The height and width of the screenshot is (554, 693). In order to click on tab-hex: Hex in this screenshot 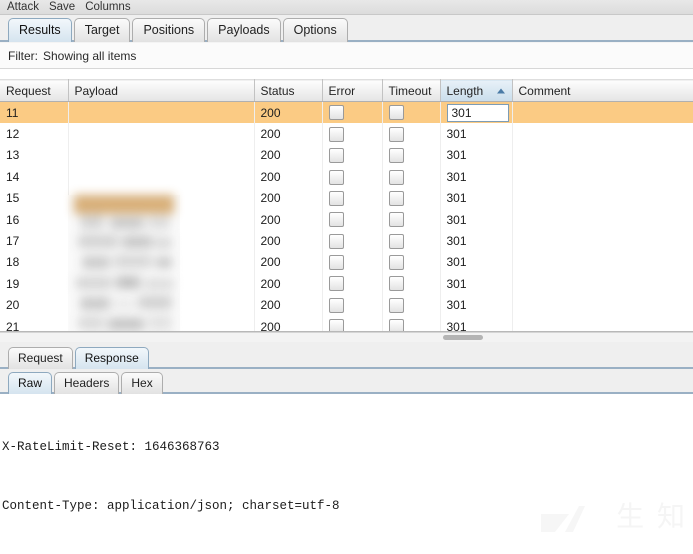, I will do `click(142, 383)`.